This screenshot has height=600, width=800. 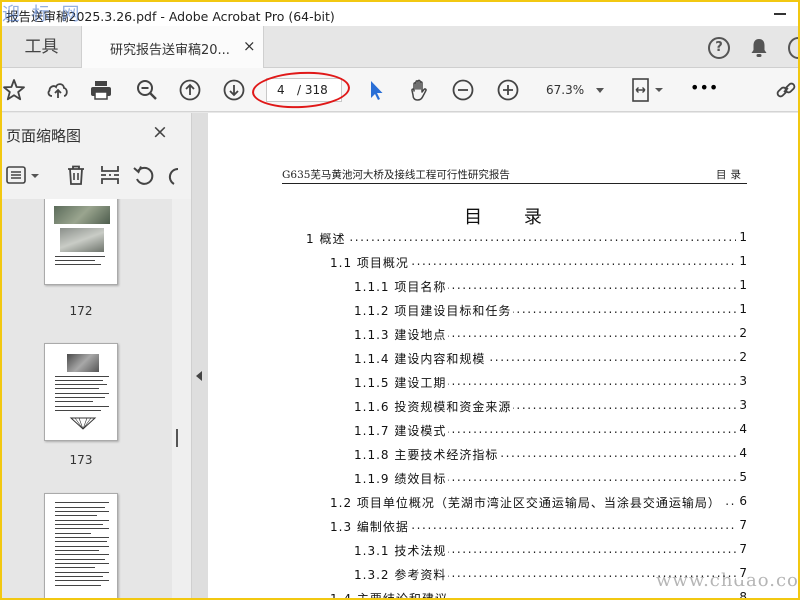 I want to click on insert-page-icon, so click(x=110, y=175).